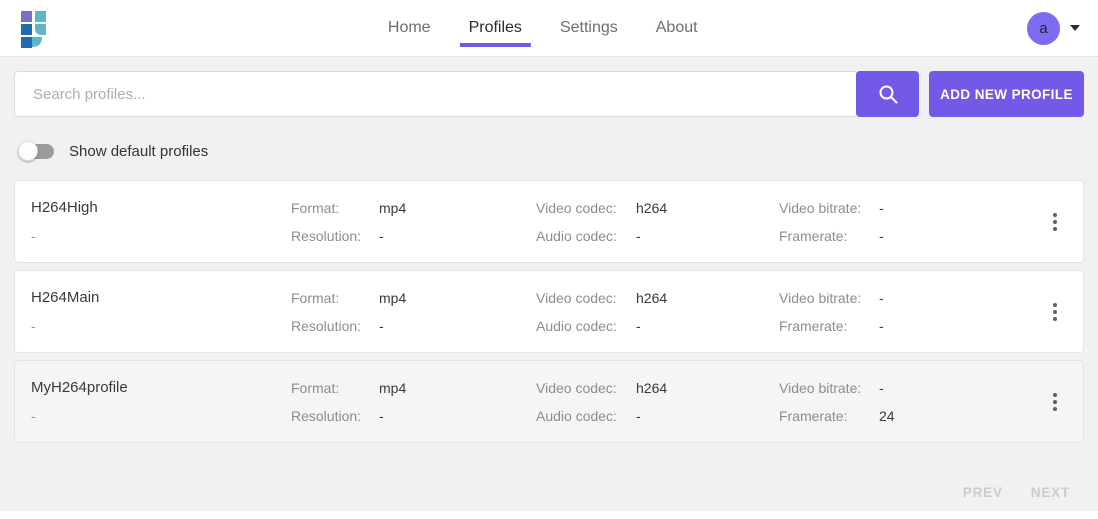  What do you see at coordinates (1043, 28) in the screenshot?
I see `avatar: a` at bounding box center [1043, 28].